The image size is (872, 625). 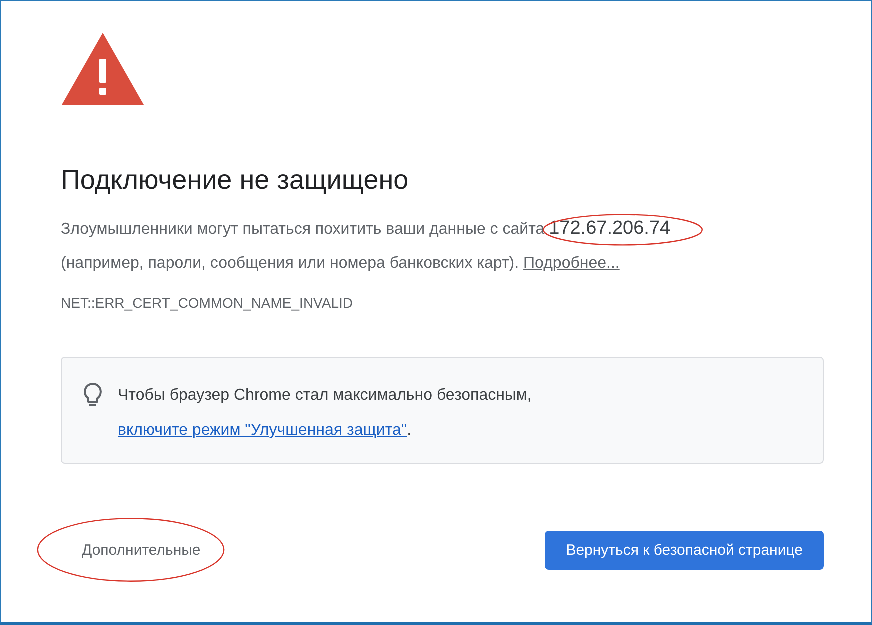 What do you see at coordinates (610, 229) in the screenshot?
I see `site-address: 172.67.206.74` at bounding box center [610, 229].